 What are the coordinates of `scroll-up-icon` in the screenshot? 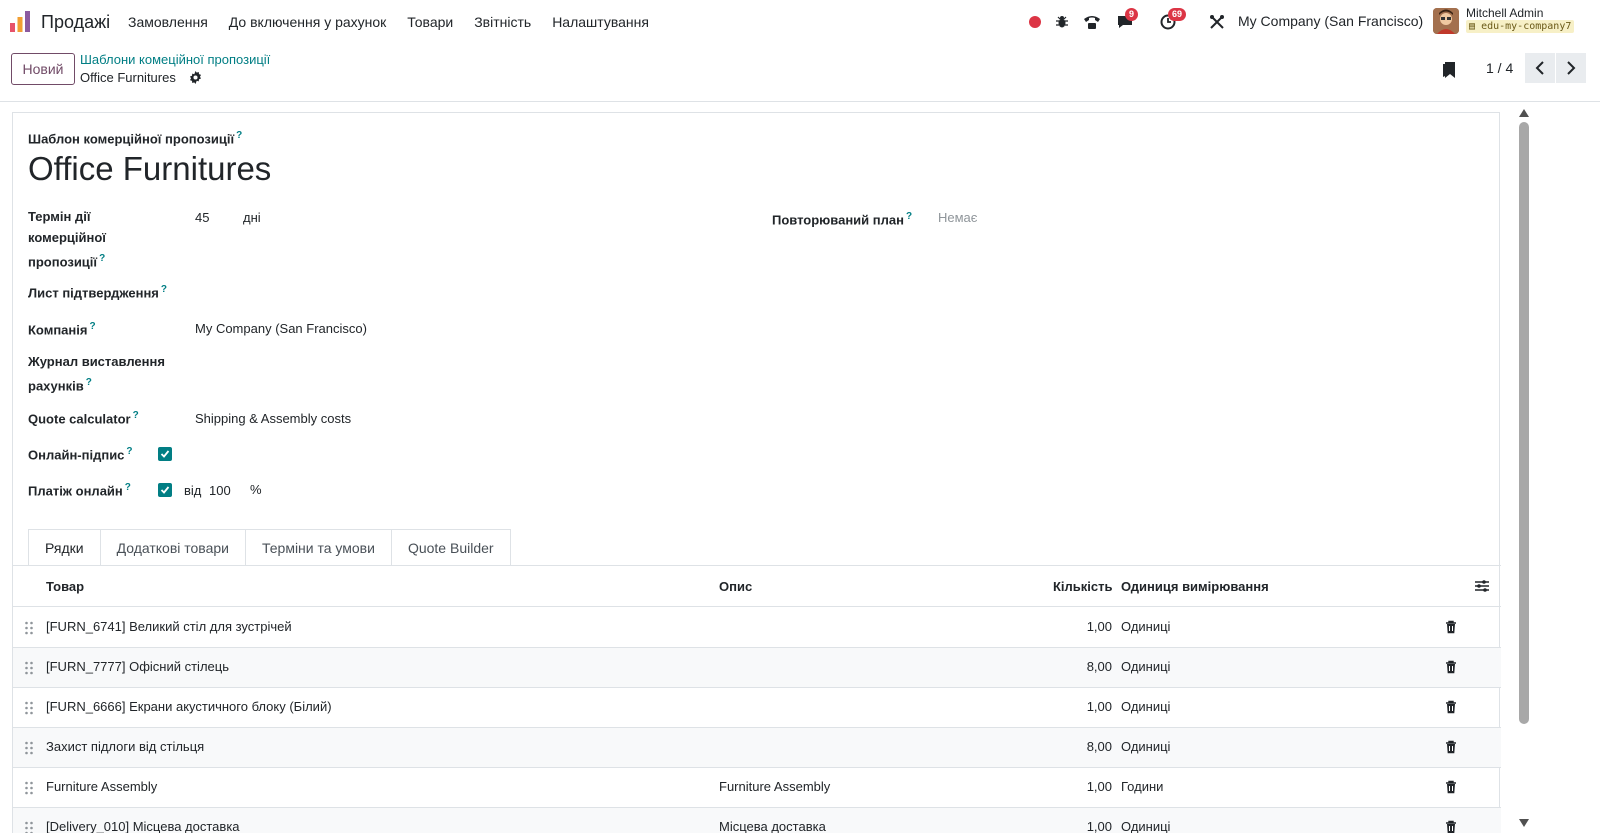 It's located at (1524, 113).